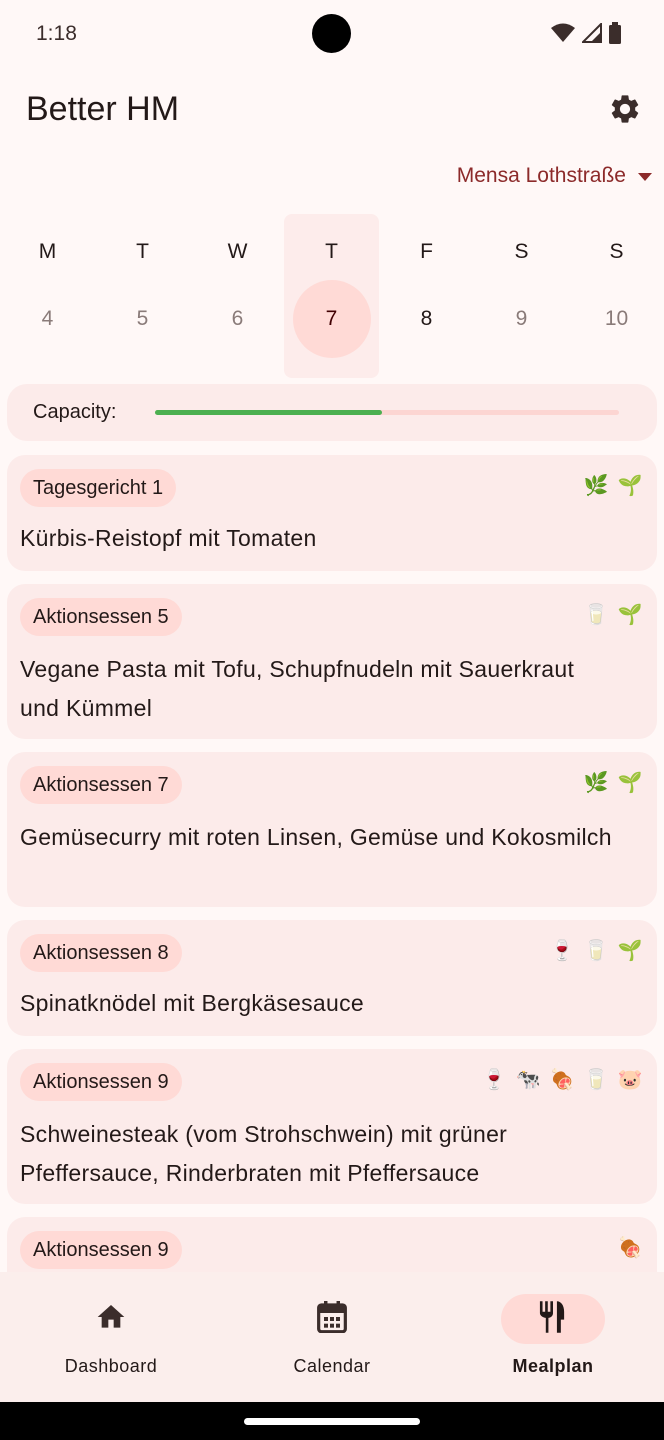  What do you see at coordinates (616, 296) in the screenshot?
I see `day-sunday: S 10` at bounding box center [616, 296].